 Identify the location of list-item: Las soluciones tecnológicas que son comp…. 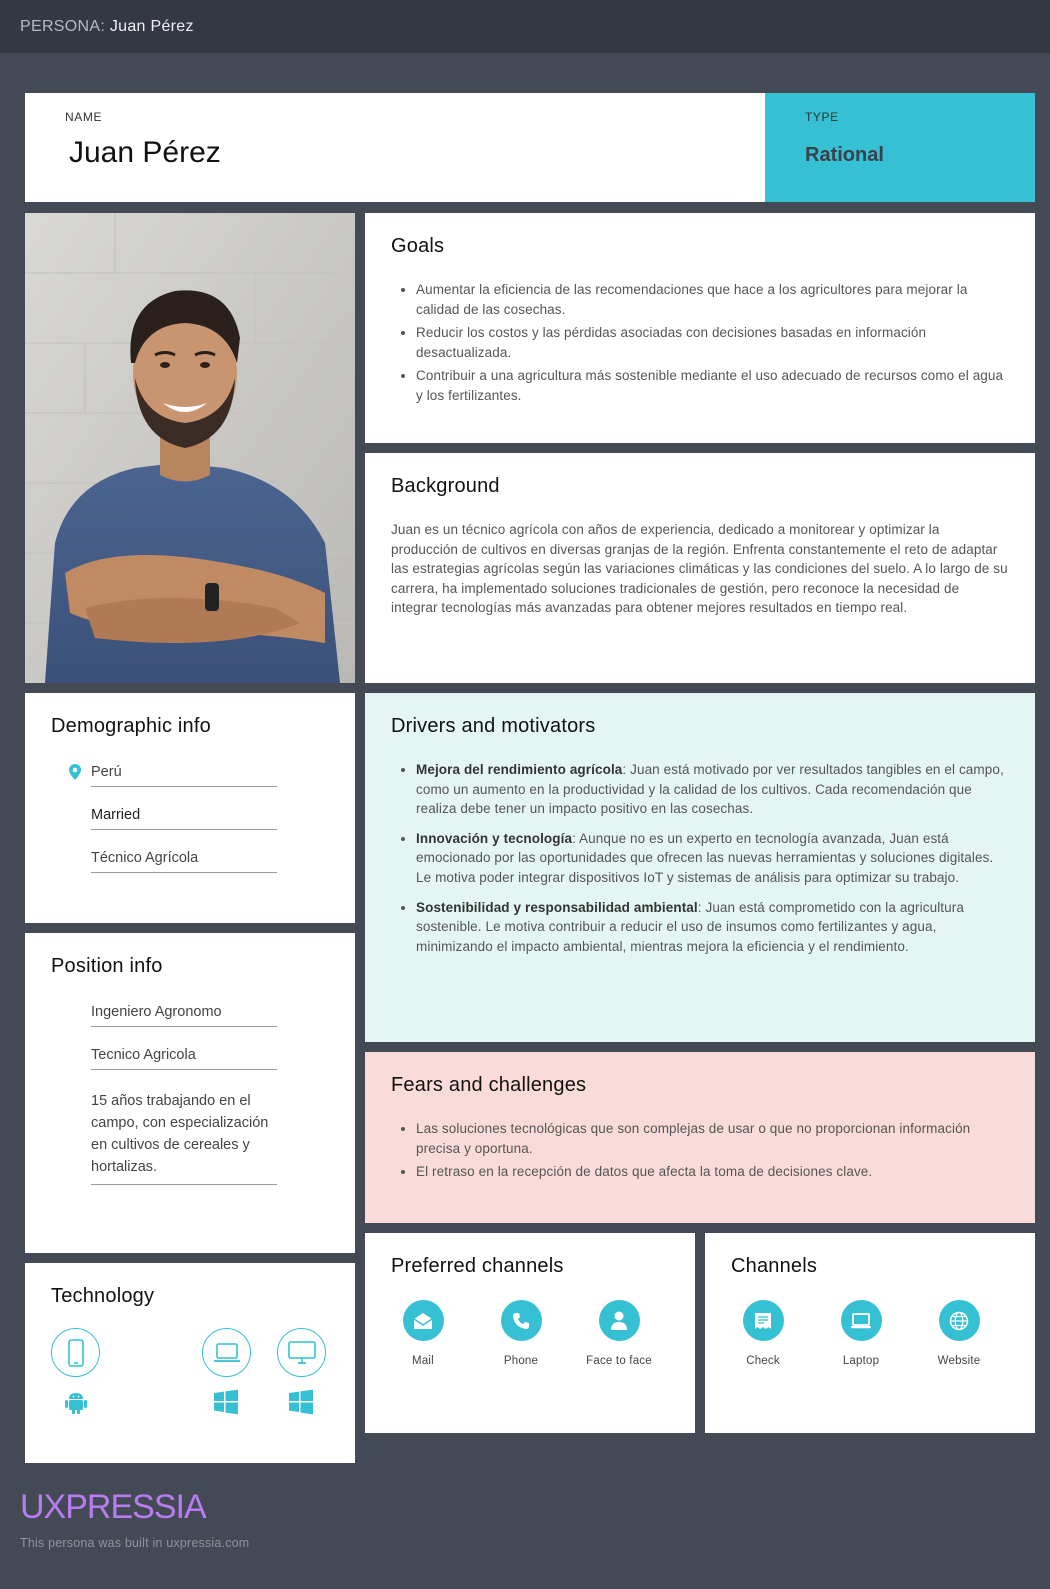
(712, 1138).